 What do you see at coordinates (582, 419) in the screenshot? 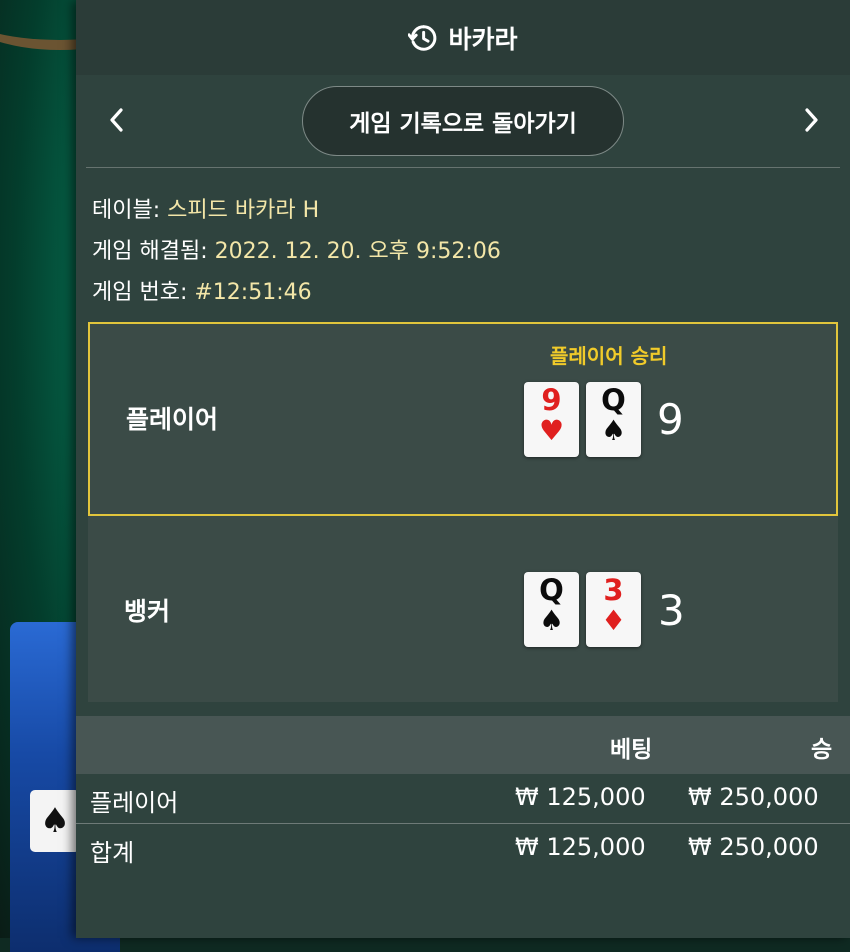
I see `player-cards: 9 ♥ Q ♠` at bounding box center [582, 419].